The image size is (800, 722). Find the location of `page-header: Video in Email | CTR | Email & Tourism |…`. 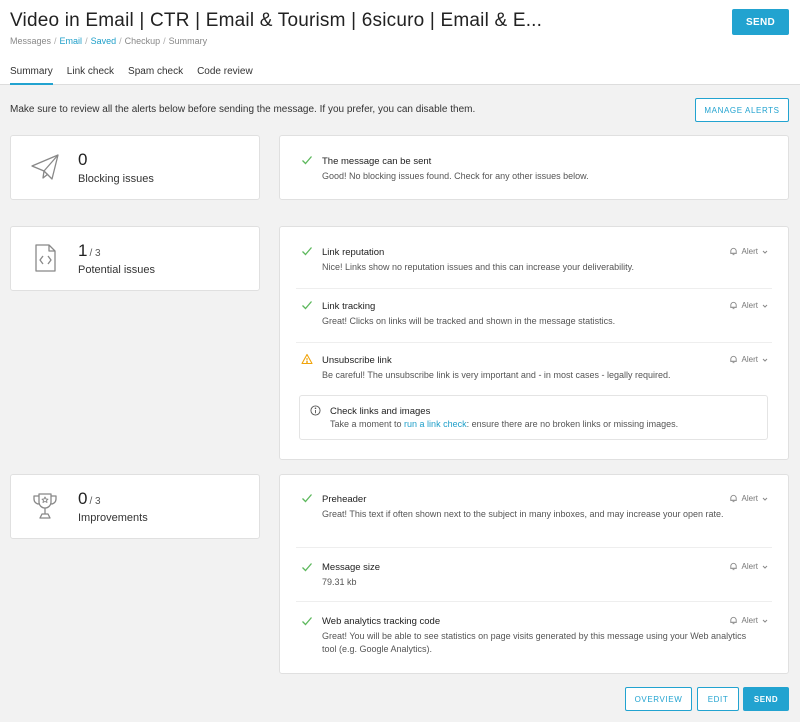

page-header: Video in Email | CTR | Email & Tourism |… is located at coordinates (400, 42).